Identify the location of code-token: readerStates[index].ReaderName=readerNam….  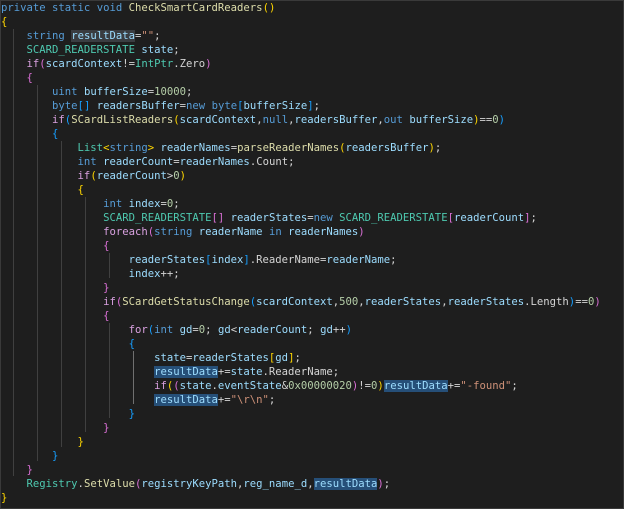
(262, 260).